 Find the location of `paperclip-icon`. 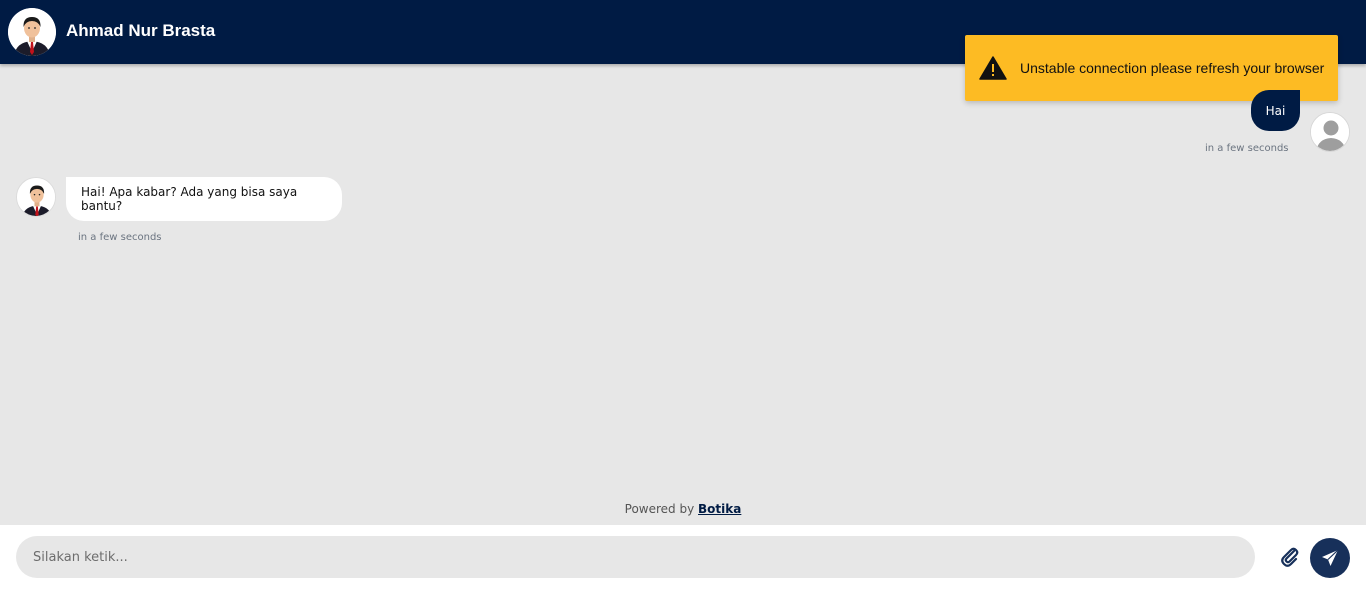

paperclip-icon is located at coordinates (1290, 557).